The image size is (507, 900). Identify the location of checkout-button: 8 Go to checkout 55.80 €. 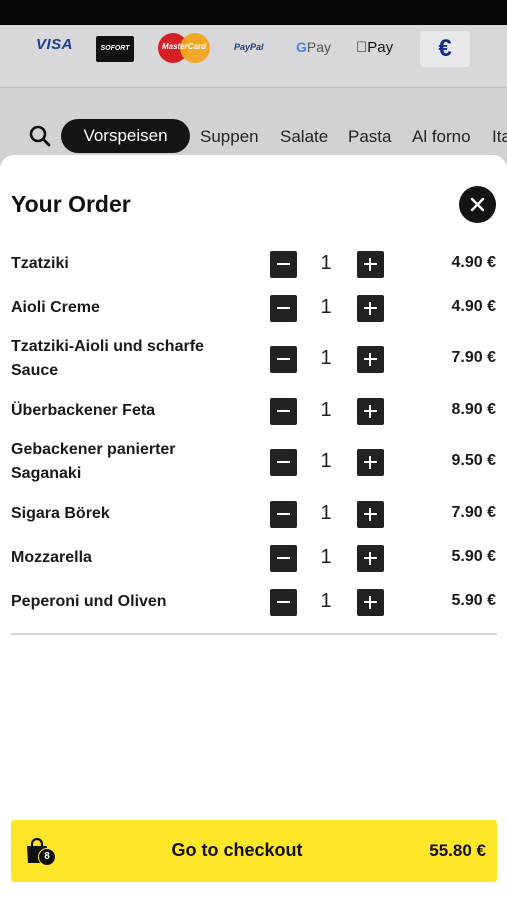
(254, 851).